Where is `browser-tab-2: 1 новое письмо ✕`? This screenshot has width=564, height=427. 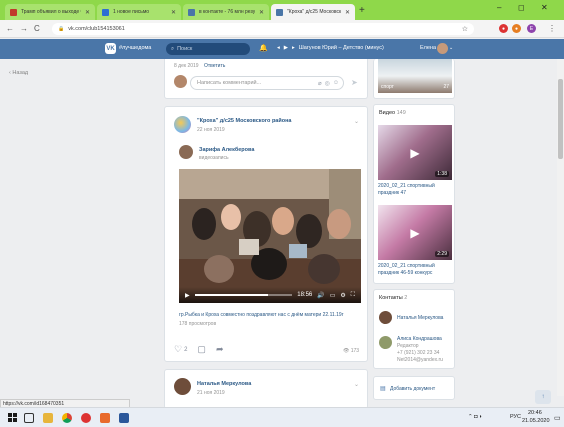
browser-tab-2: 1 новое письмо ✕ is located at coordinates (139, 12).